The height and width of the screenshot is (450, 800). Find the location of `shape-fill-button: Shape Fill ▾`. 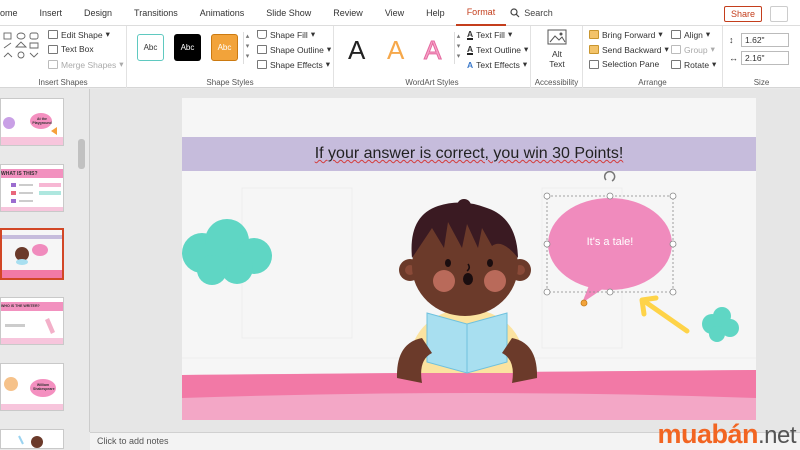

shape-fill-button: Shape Fill ▾ is located at coordinates (286, 34).